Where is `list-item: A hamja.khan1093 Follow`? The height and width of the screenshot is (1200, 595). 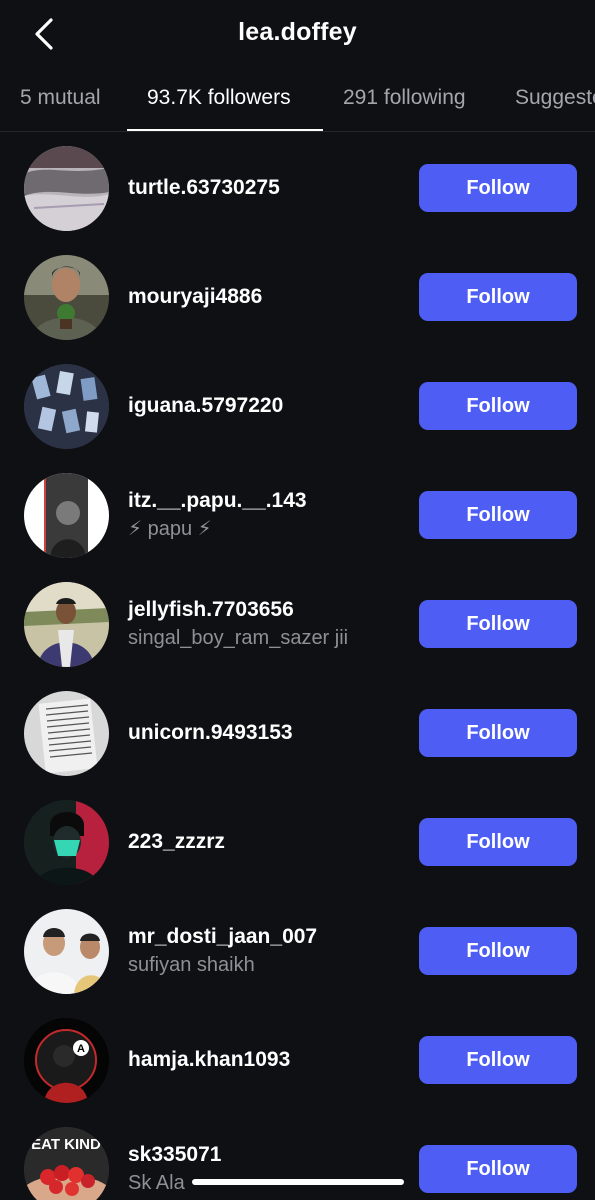 list-item: A hamja.khan1093 Follow is located at coordinates (297, 1059).